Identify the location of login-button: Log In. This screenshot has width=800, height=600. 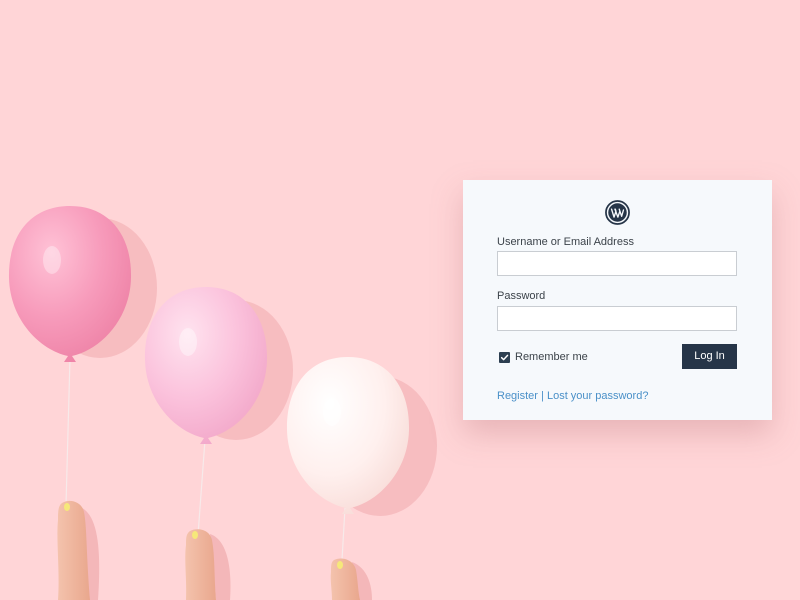
(709, 356).